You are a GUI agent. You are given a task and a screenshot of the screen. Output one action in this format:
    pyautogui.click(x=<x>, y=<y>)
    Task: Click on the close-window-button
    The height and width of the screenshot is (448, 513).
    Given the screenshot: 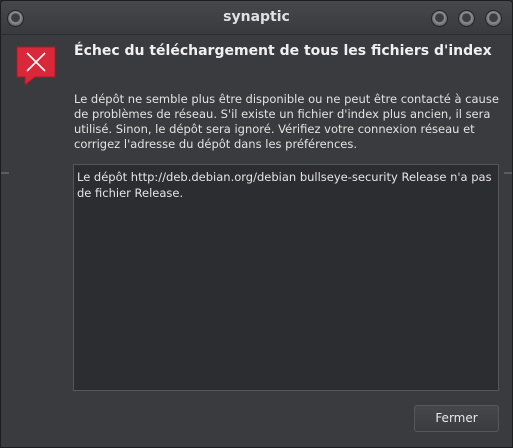 What is the action you would take?
    pyautogui.click(x=493, y=18)
    